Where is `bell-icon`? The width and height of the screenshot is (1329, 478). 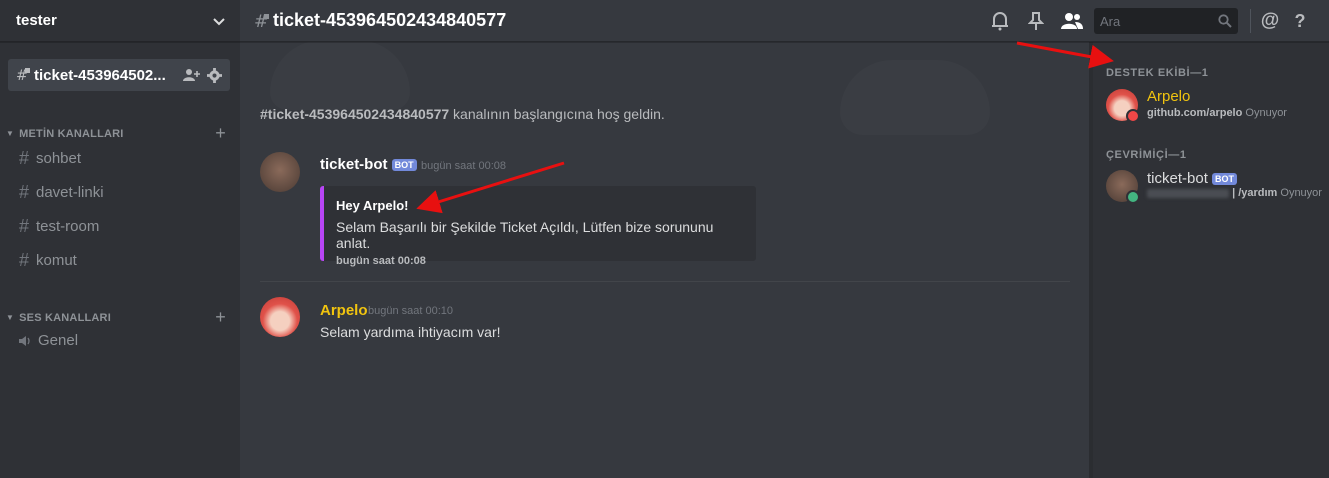
bell-icon is located at coordinates (1000, 21).